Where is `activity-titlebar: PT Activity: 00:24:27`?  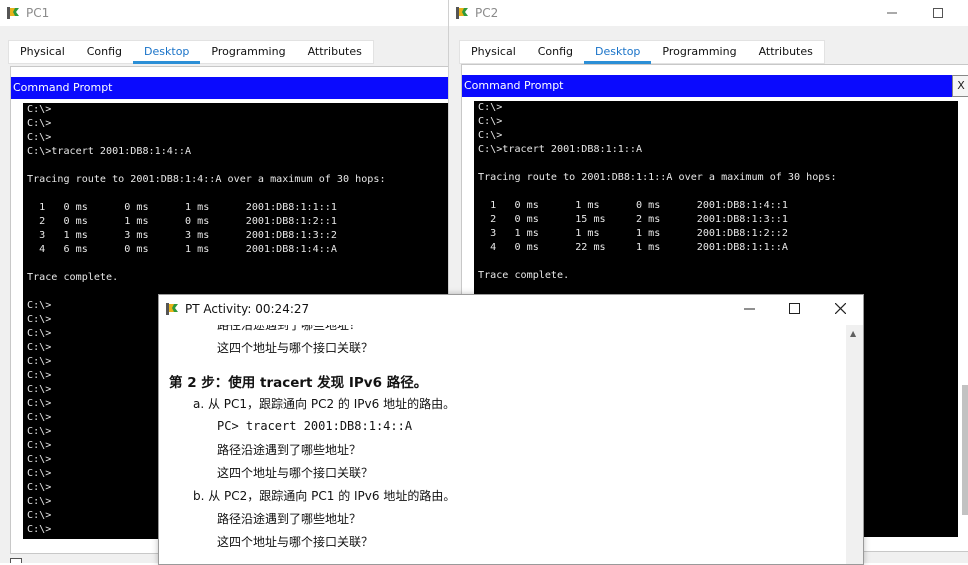
activity-titlebar: PT Activity: 00:24:27 is located at coordinates (511, 309).